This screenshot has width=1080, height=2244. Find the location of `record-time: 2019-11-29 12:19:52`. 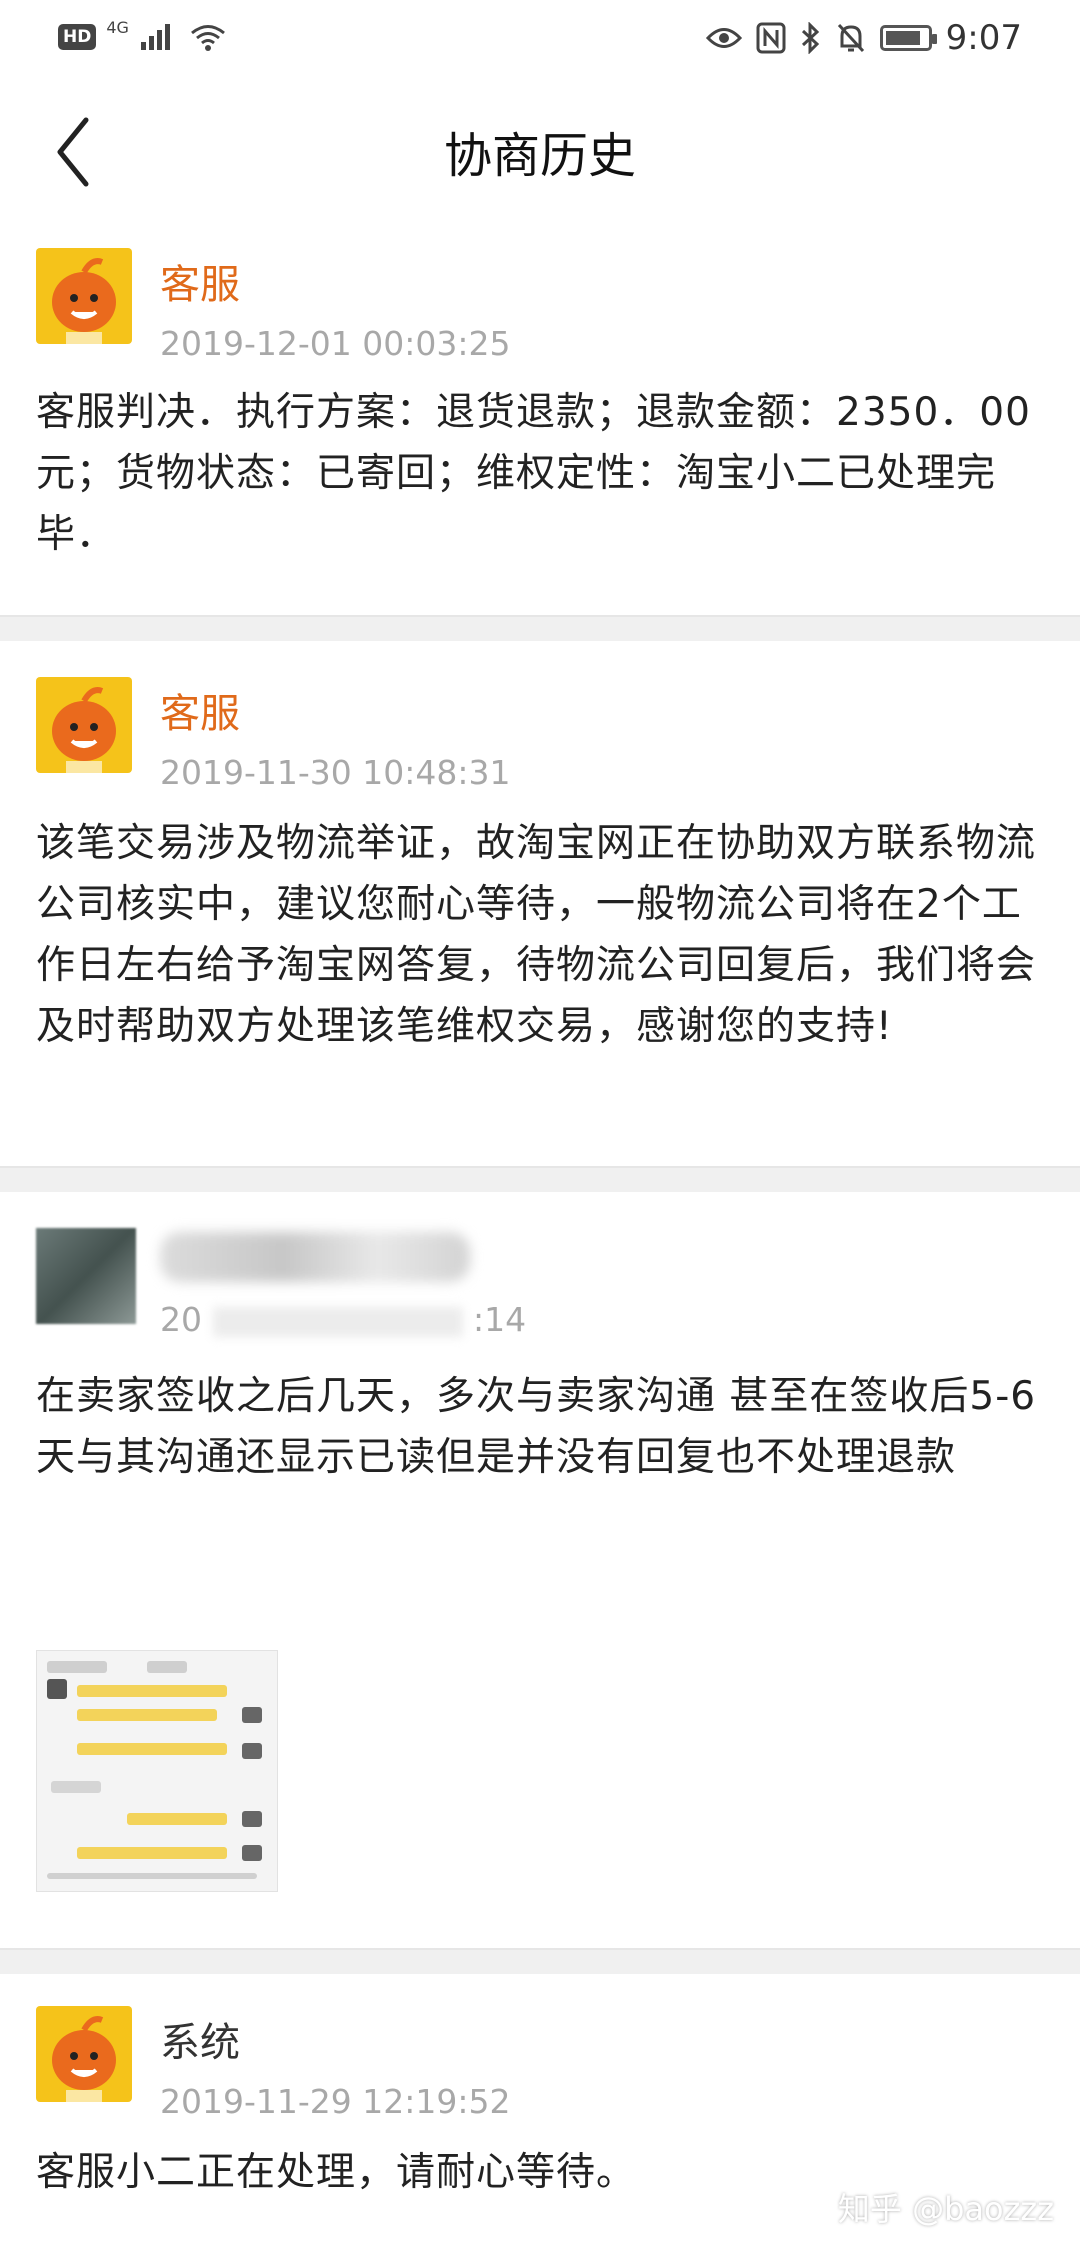

record-time: 2019-11-29 12:19:52 is located at coordinates (335, 2101).